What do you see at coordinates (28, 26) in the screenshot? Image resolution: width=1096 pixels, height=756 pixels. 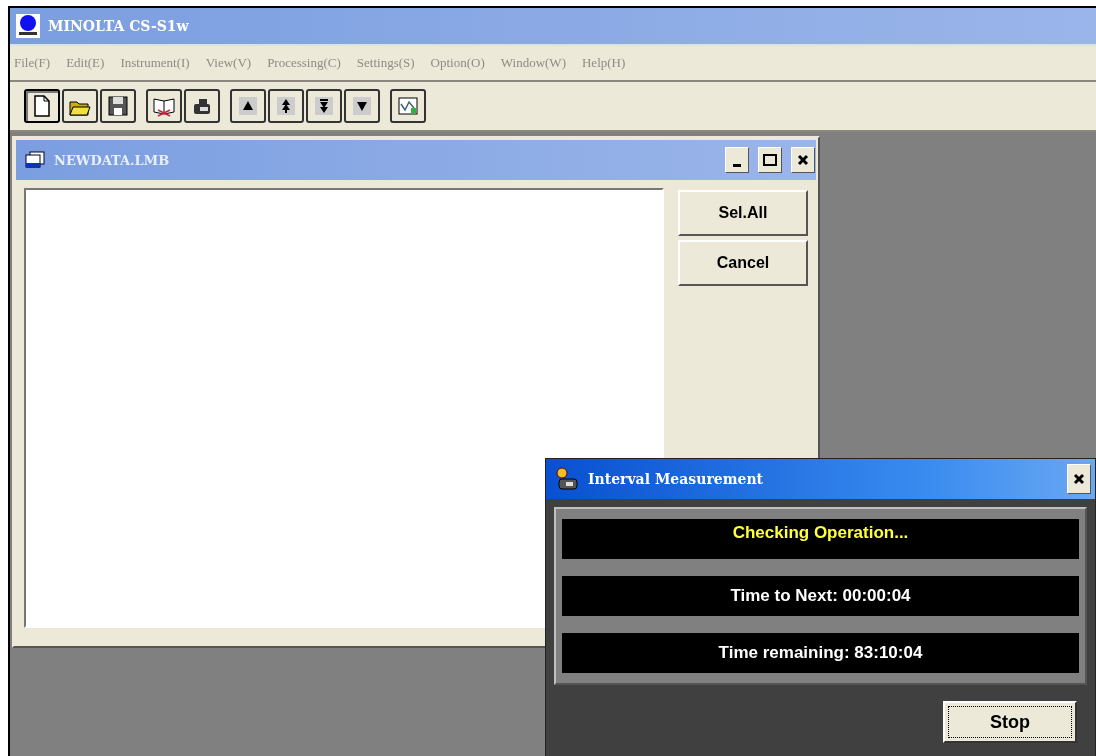 I see `app-icon` at bounding box center [28, 26].